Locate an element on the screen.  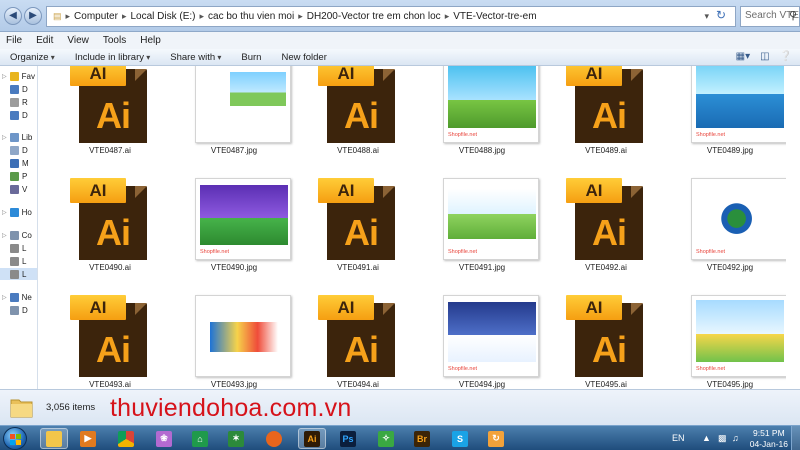
menu-tools: Tools is located at coordinates (114, 40).